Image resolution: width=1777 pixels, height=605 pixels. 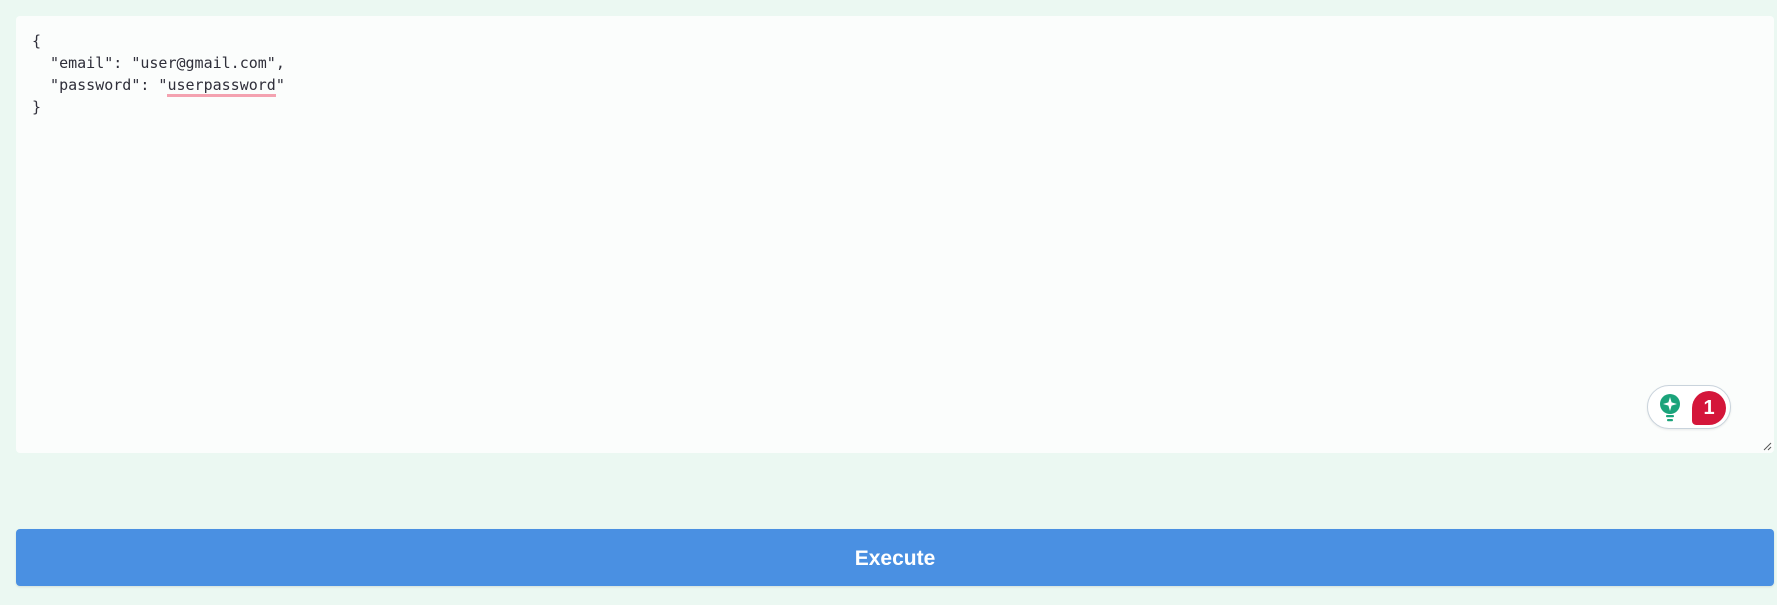 What do you see at coordinates (37, 107) in the screenshot?
I see `code-line-4: }` at bounding box center [37, 107].